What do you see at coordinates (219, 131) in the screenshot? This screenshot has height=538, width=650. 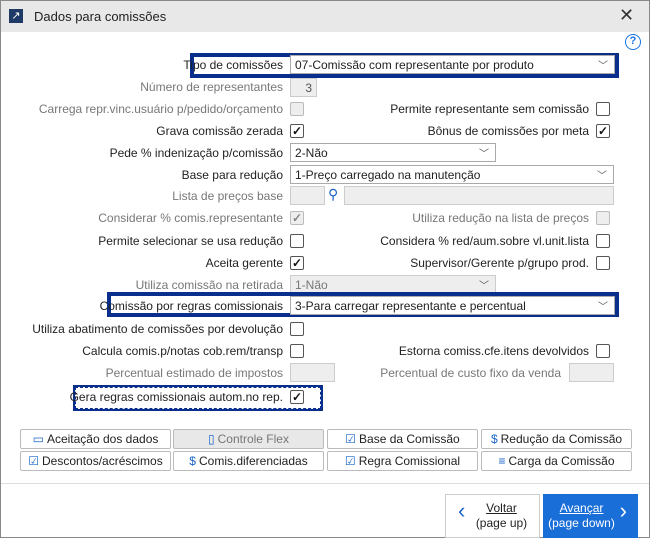 I see `grava-label: Grava comissão zerada` at bounding box center [219, 131].